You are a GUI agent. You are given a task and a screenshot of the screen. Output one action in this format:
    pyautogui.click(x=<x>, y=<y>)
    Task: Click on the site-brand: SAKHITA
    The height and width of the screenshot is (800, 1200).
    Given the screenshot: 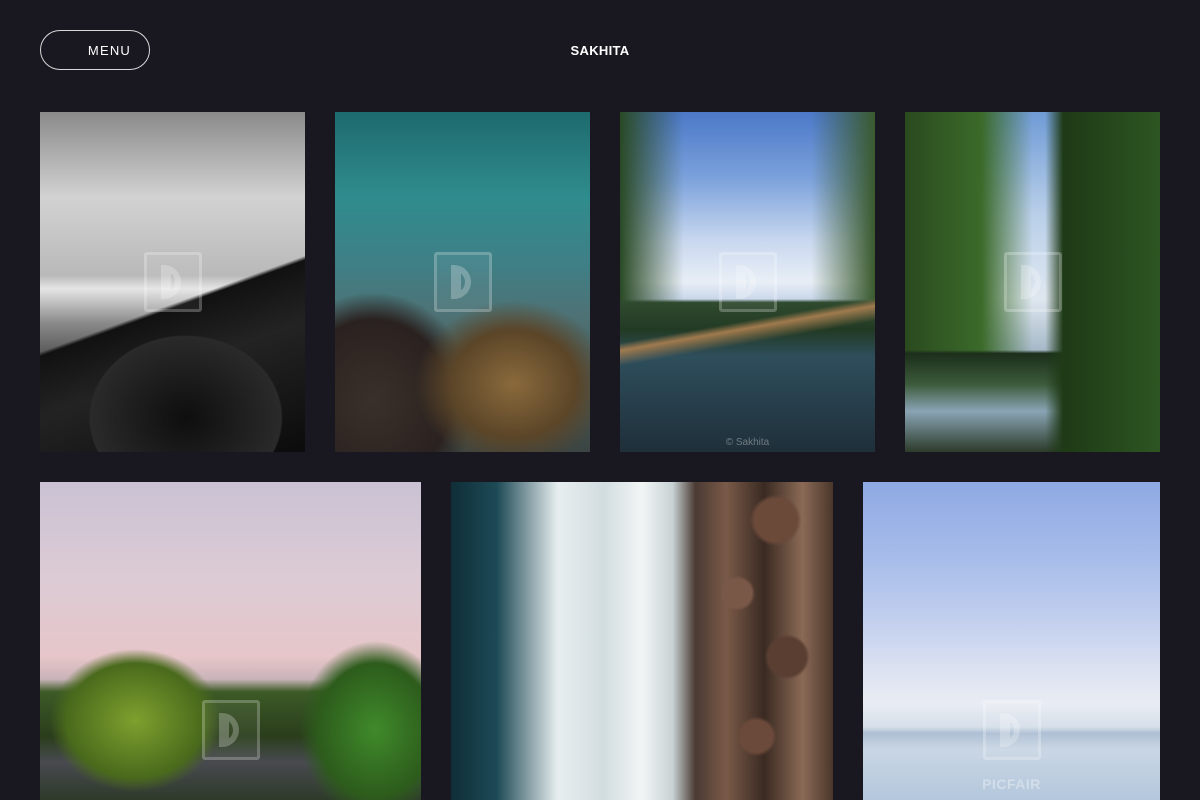 What is the action you would take?
    pyautogui.click(x=600, y=50)
    